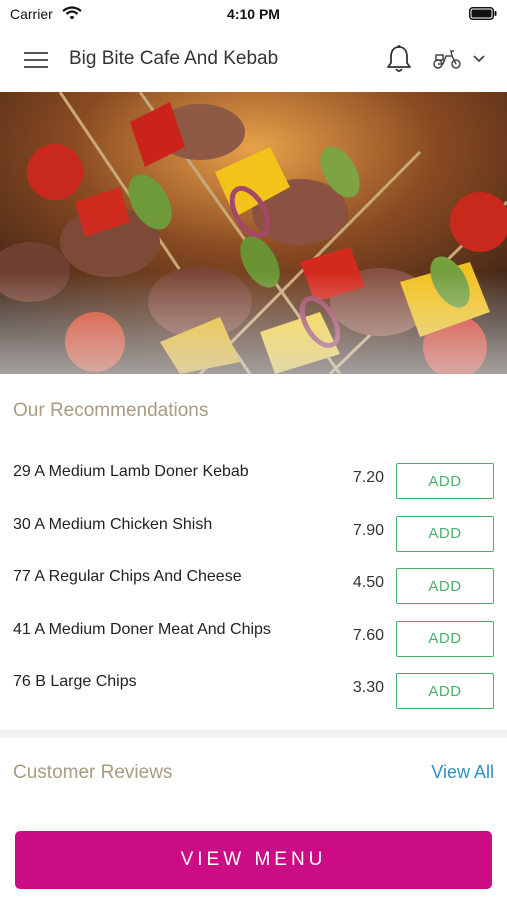 The image size is (507, 900). I want to click on reviews-heading: Customer Reviews, so click(93, 772).